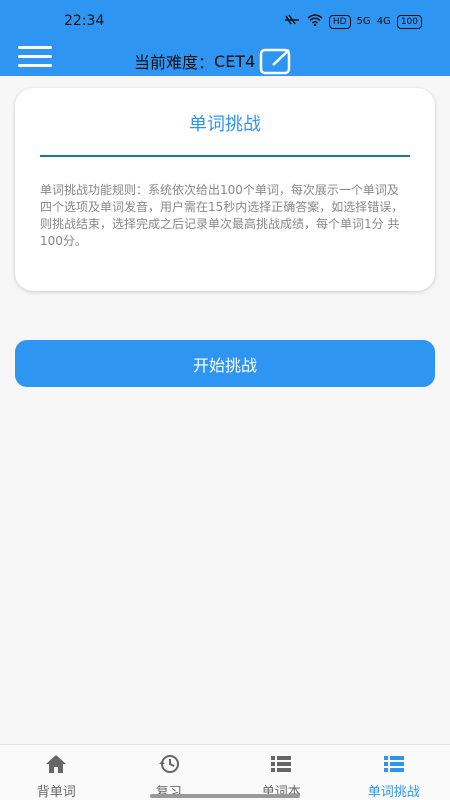 Image resolution: width=450 pixels, height=800 pixels. I want to click on battery-icon: 100, so click(409, 21).